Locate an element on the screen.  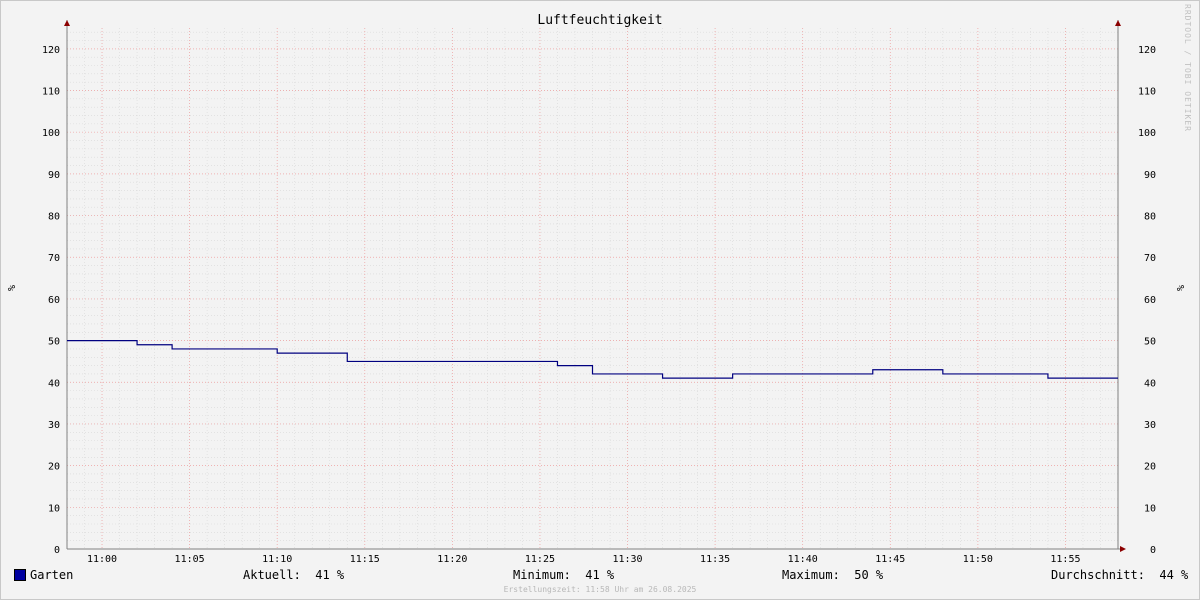
x-tick-label: 11:15 is located at coordinates (365, 559).